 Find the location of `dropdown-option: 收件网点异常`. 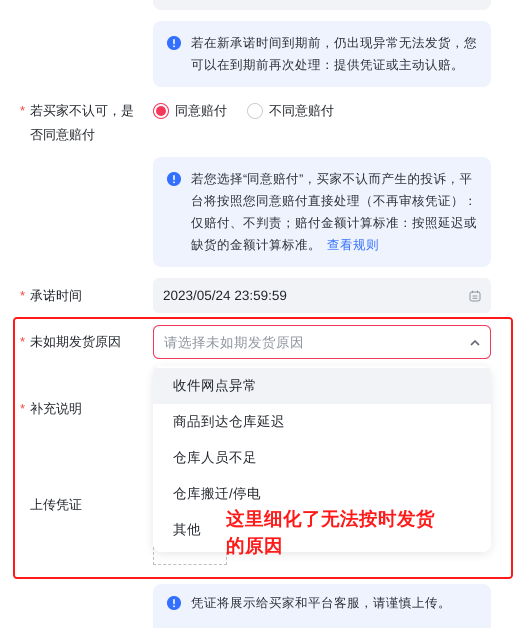

dropdown-option: 收件网点异常 is located at coordinates (322, 386).